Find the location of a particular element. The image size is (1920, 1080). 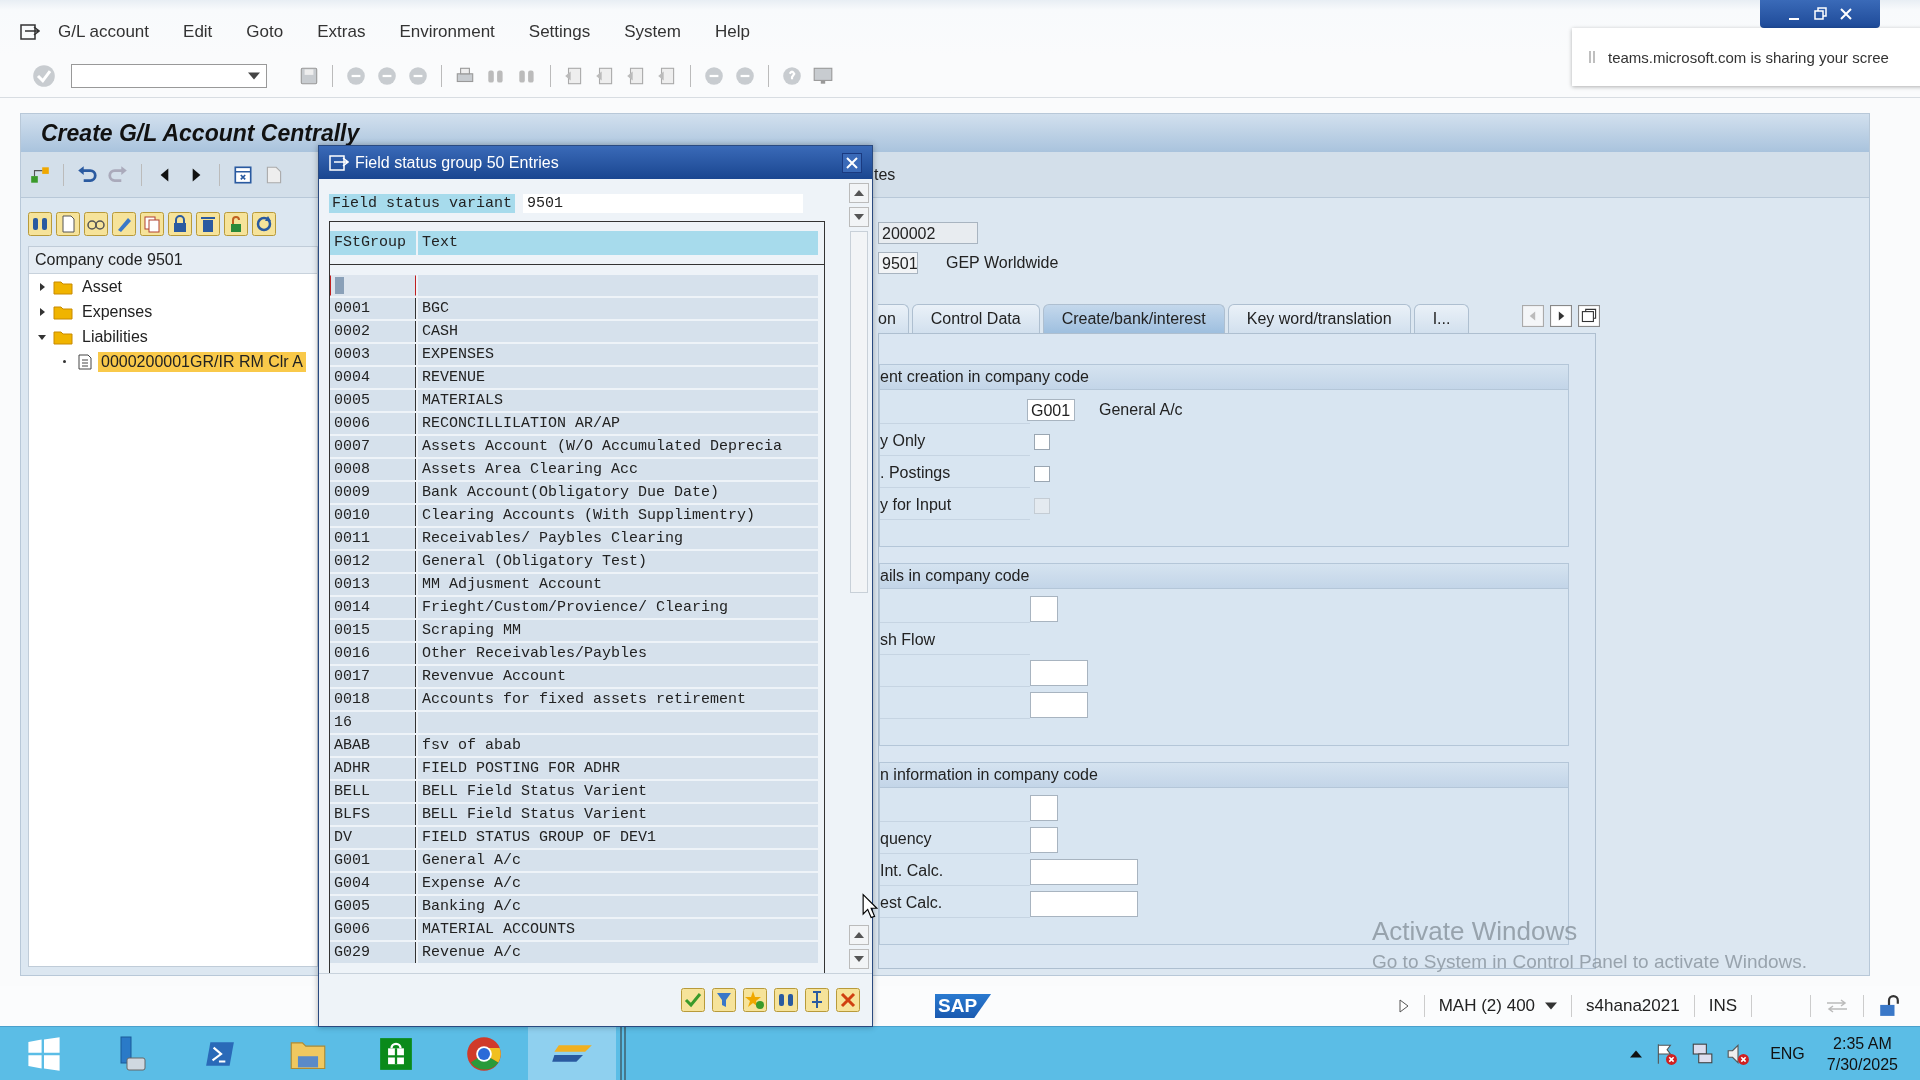

table-cell: Assets Area Clearing Acc is located at coordinates (618, 469).